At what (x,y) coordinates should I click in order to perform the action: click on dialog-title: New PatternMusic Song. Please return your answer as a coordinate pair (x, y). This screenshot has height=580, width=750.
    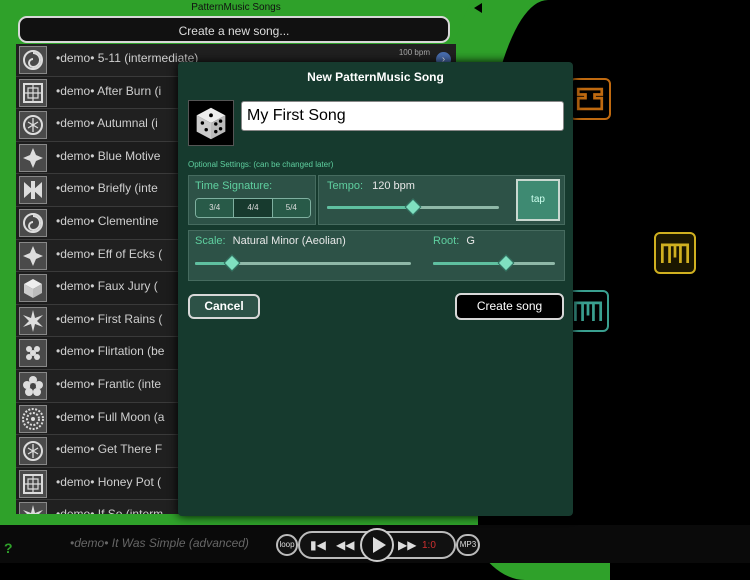
    Looking at the image, I should click on (375, 77).